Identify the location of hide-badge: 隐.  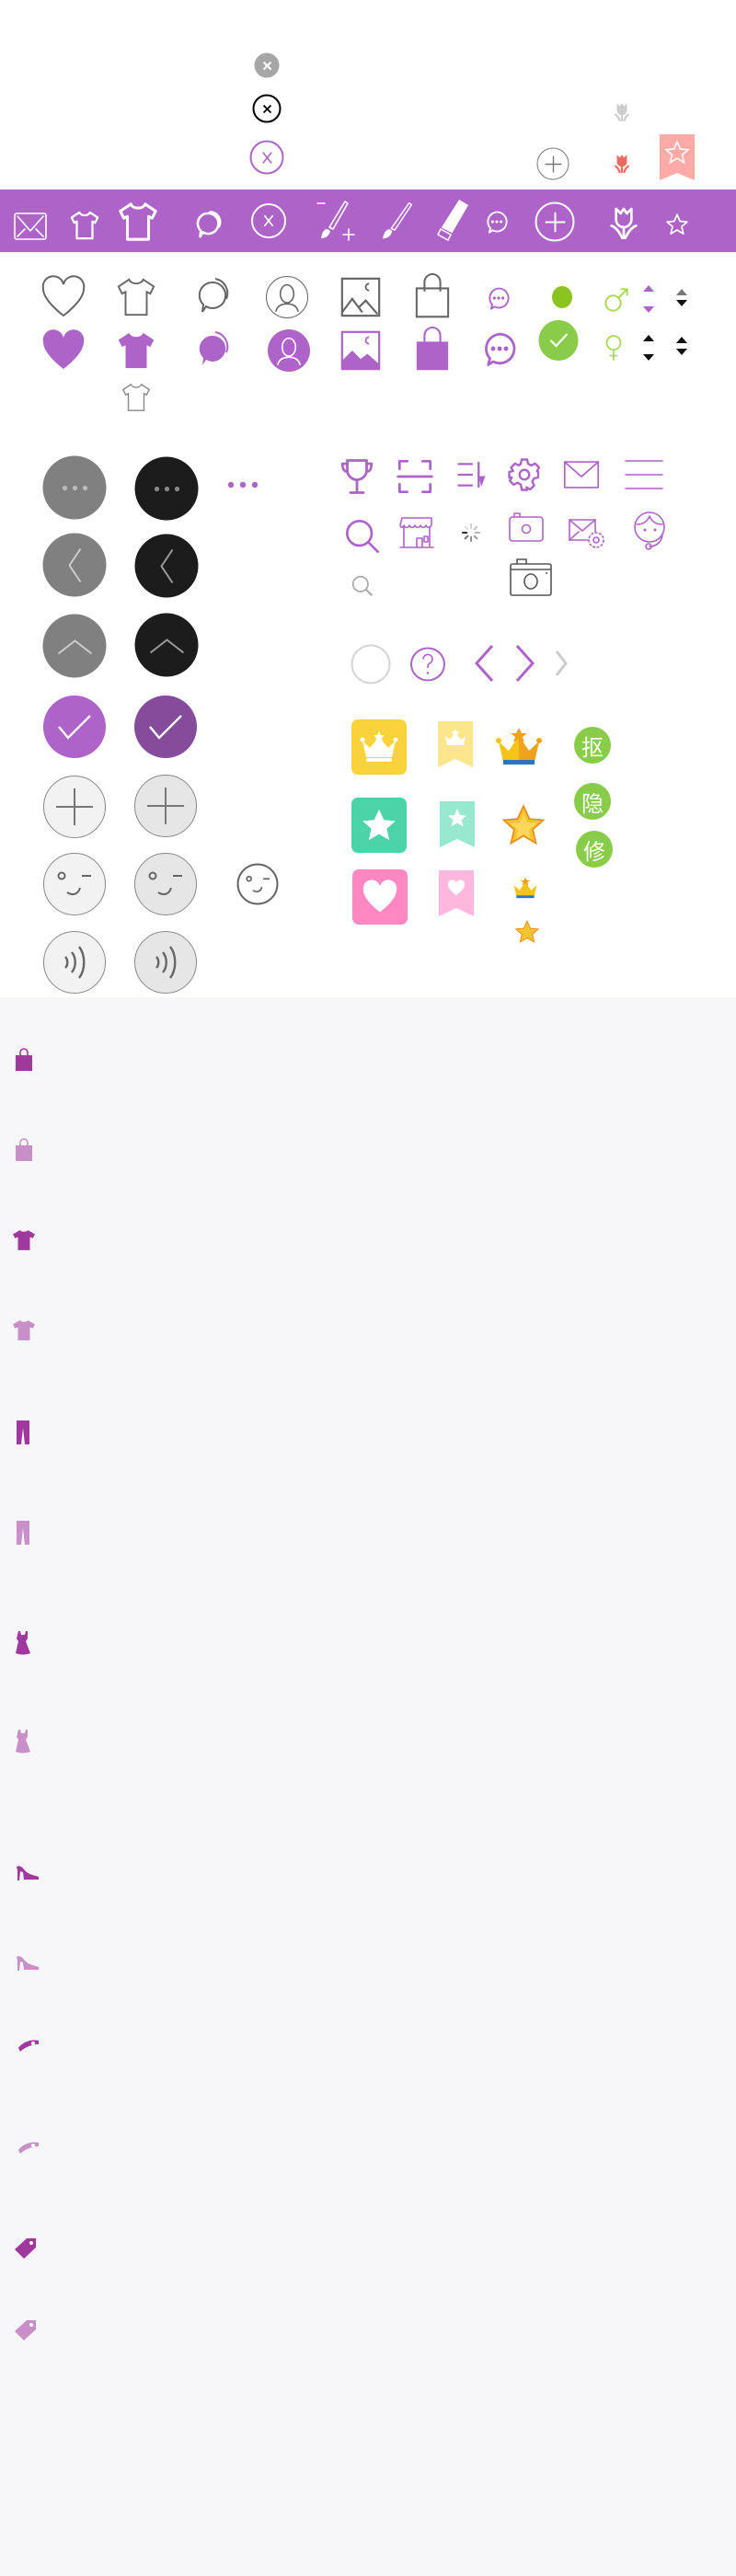
(592, 801).